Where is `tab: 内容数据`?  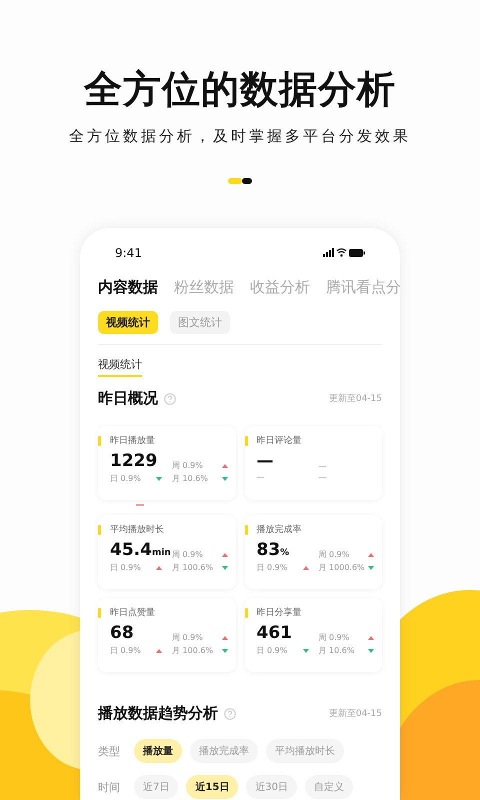
tab: 内容数据 is located at coordinates (128, 287).